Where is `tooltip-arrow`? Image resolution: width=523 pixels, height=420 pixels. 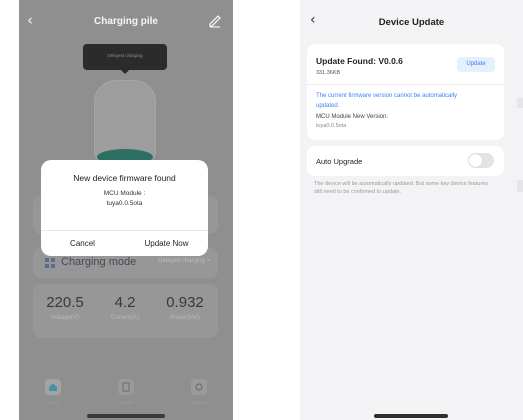 tooltip-arrow is located at coordinates (125, 72).